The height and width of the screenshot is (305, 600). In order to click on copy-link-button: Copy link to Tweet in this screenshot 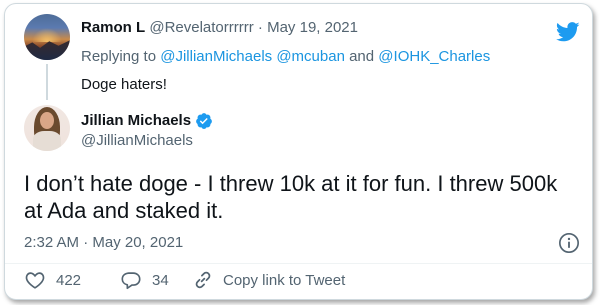, I will do `click(268, 280)`.